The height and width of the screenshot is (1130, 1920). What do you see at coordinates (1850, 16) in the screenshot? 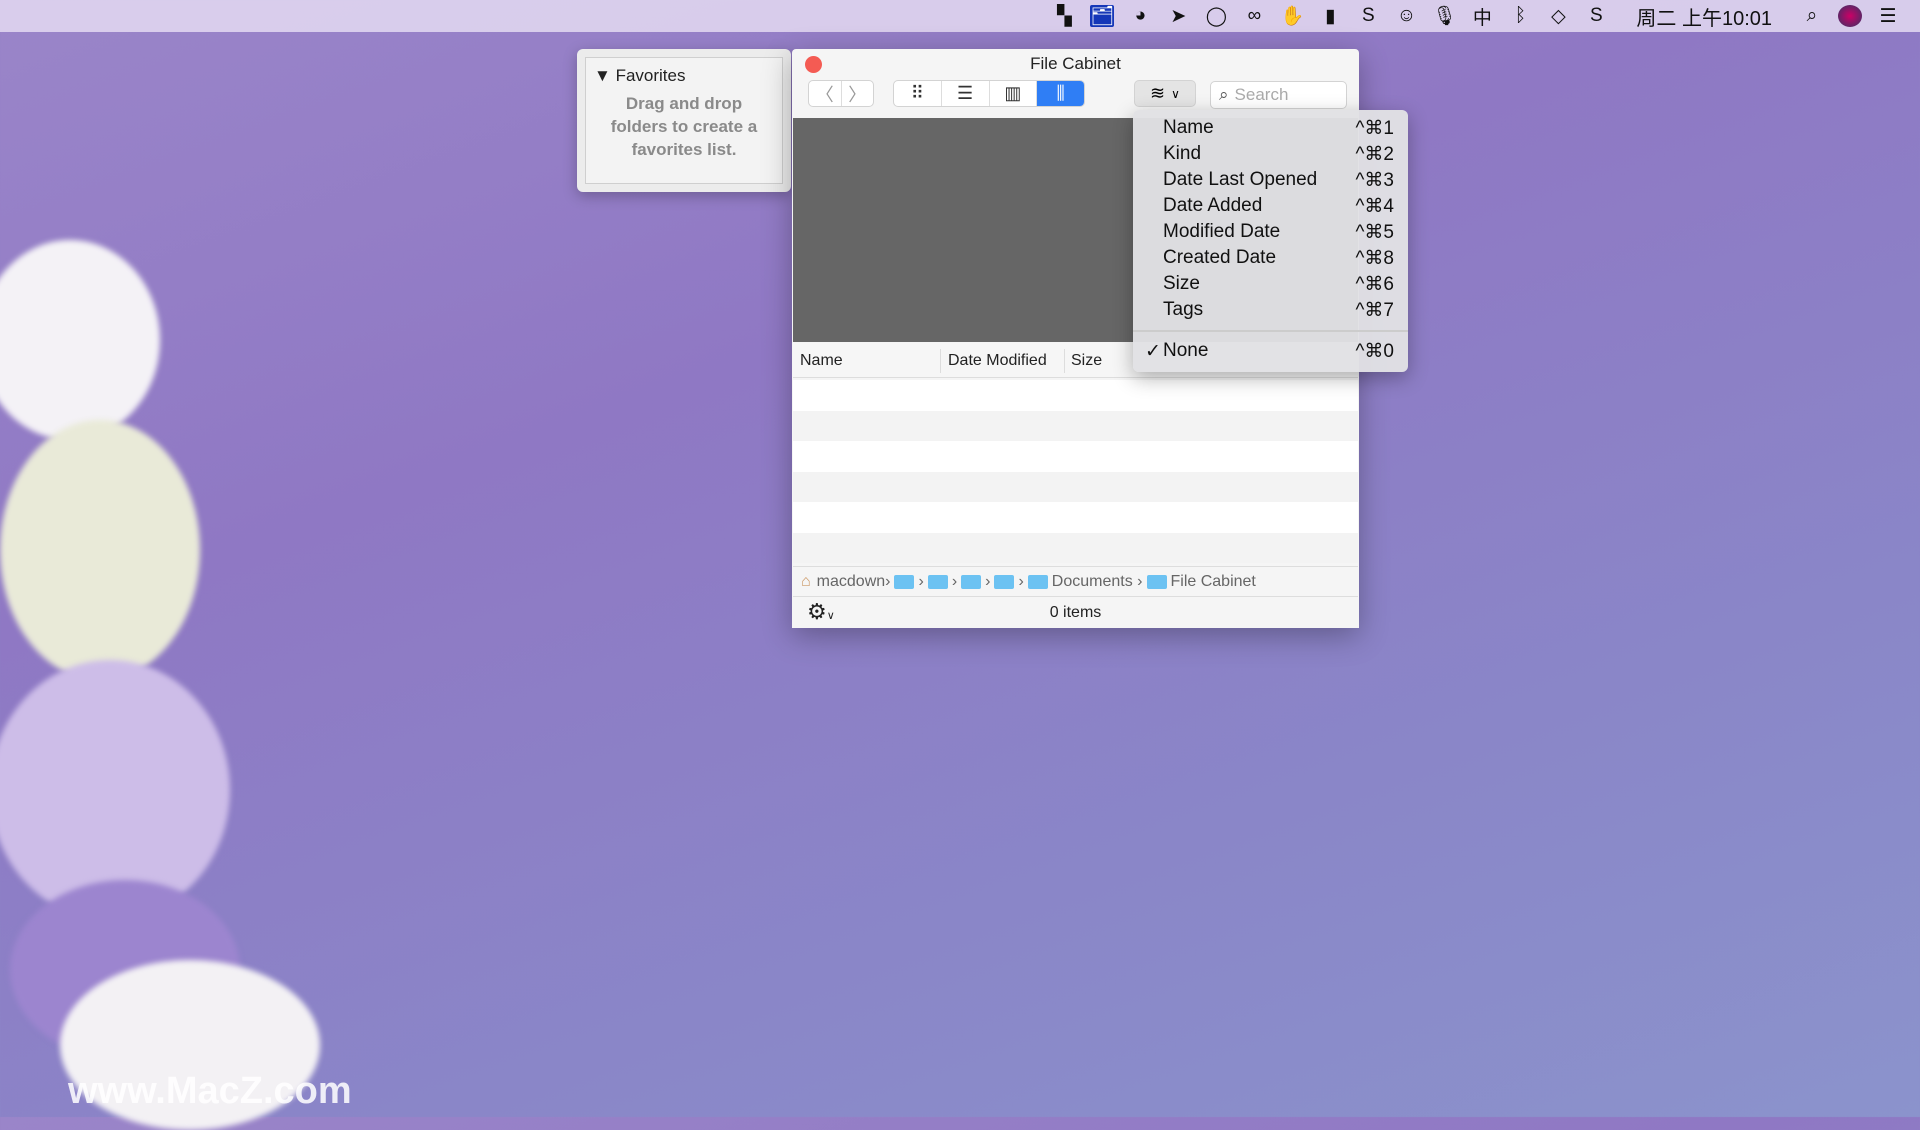
I see `siri-icon` at bounding box center [1850, 16].